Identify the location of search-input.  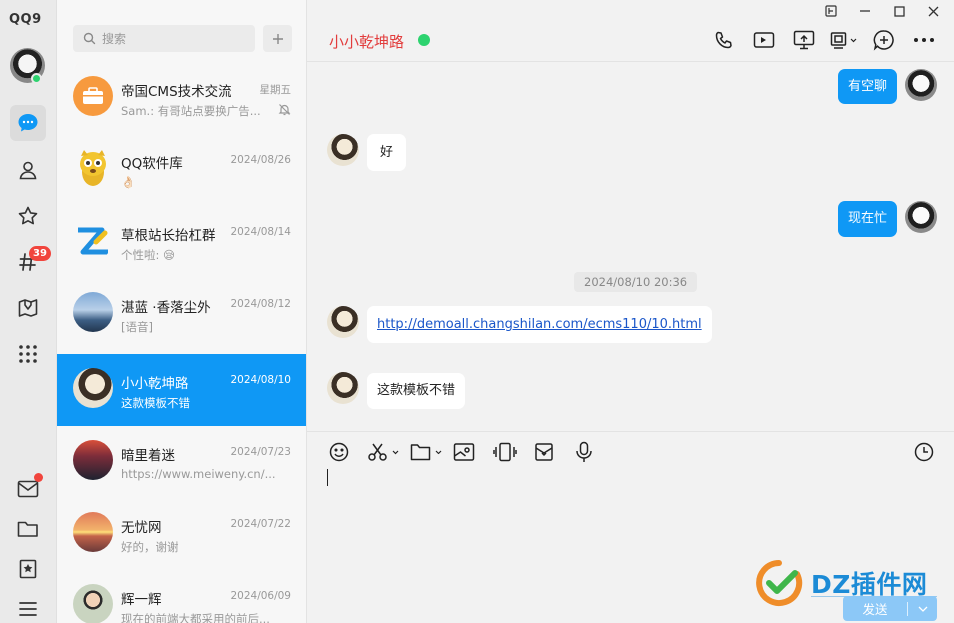
(172, 38).